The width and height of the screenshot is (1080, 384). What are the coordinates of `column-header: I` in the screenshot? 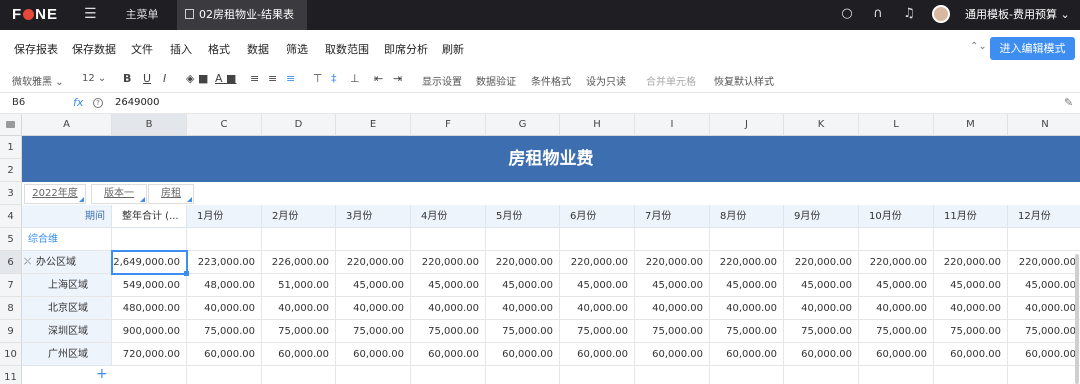 It's located at (672, 125).